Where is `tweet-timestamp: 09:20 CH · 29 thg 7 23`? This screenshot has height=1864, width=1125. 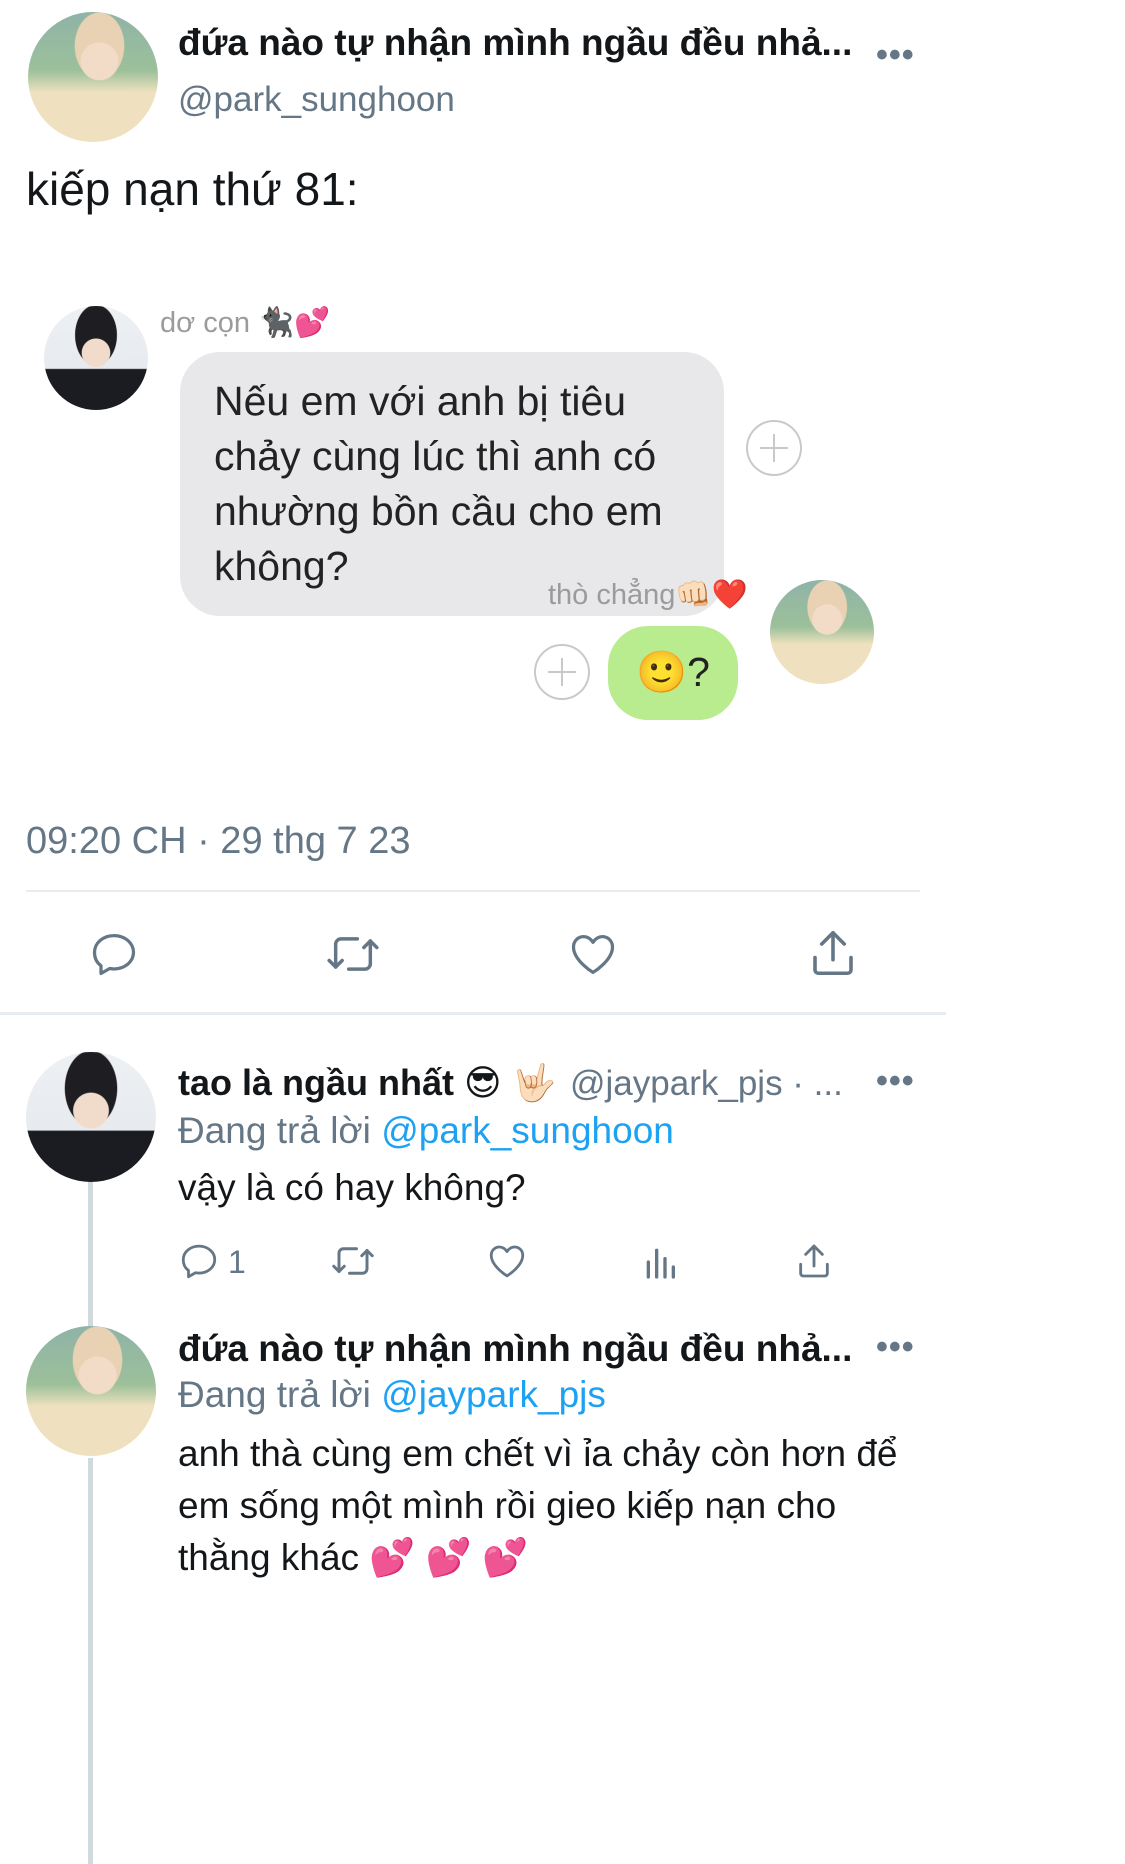 tweet-timestamp: 09:20 CH · 29 thg 7 23 is located at coordinates (218, 841).